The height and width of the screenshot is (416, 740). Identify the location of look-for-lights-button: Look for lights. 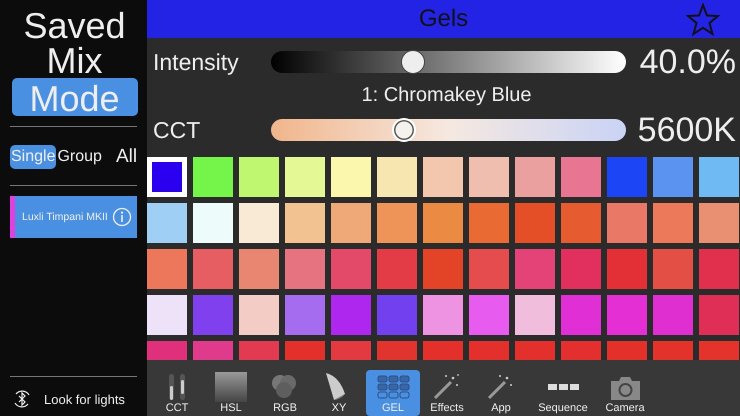
(74, 399).